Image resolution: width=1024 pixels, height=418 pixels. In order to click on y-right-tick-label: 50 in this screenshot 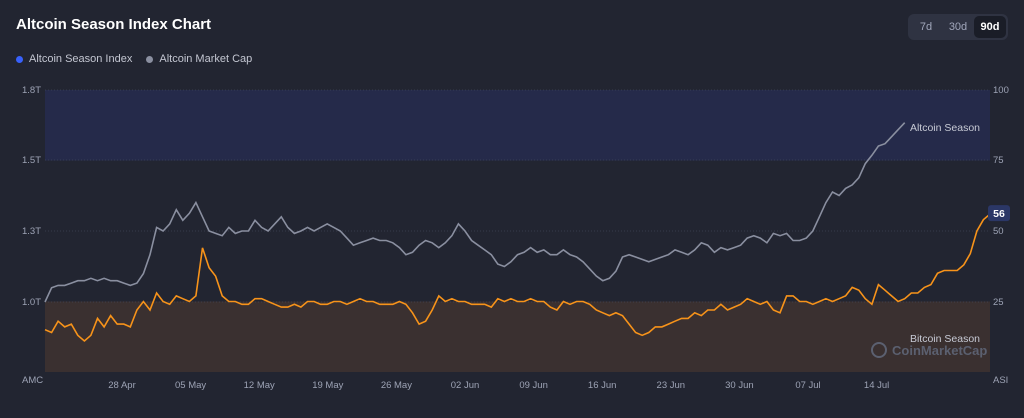, I will do `click(998, 231)`.